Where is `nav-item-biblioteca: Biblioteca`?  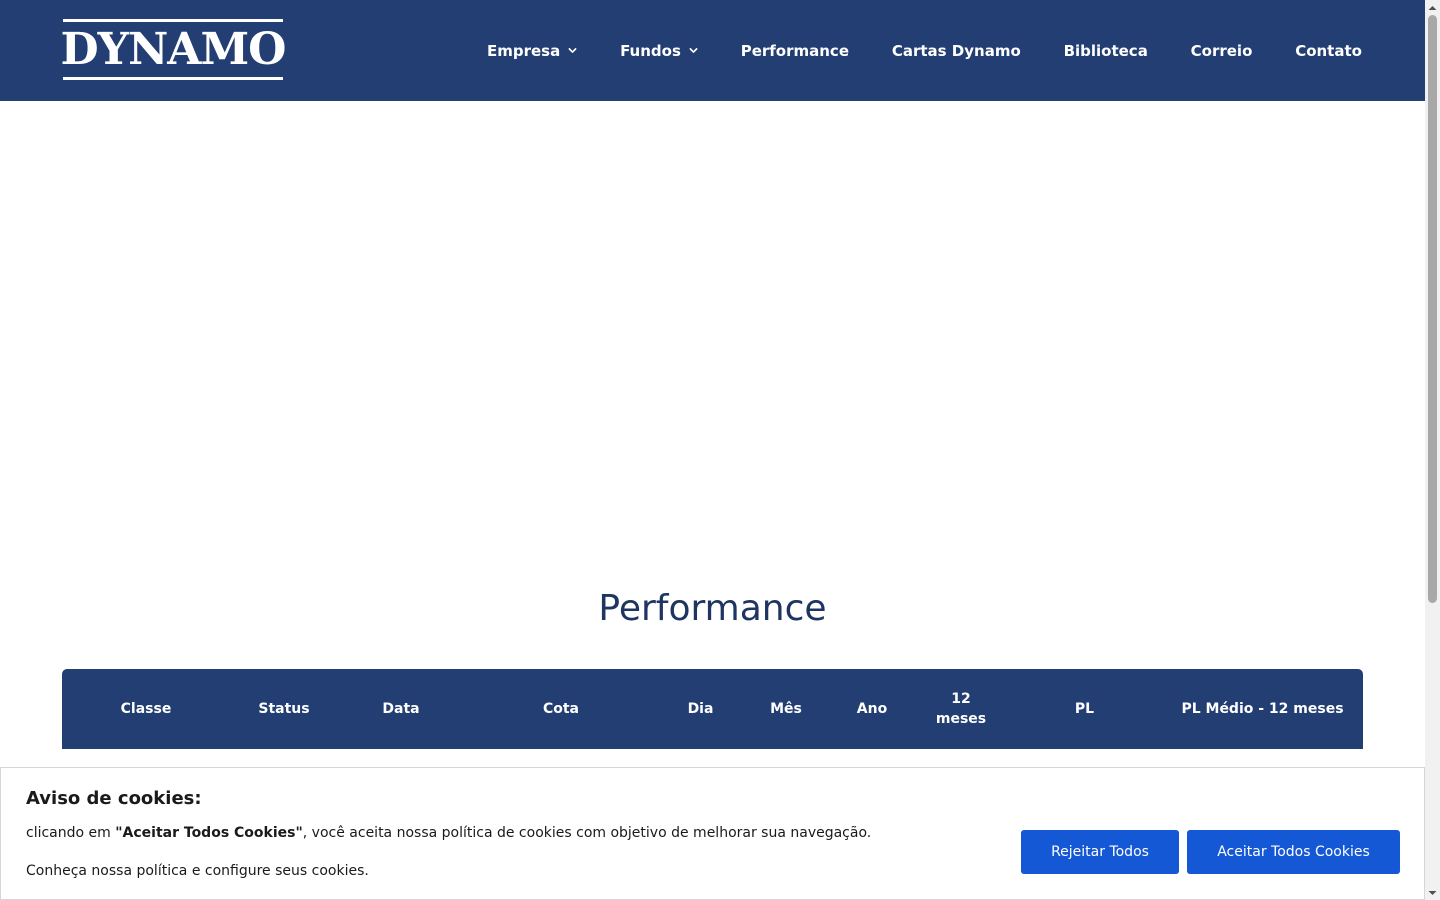 nav-item-biblioteca: Biblioteca is located at coordinates (1106, 51).